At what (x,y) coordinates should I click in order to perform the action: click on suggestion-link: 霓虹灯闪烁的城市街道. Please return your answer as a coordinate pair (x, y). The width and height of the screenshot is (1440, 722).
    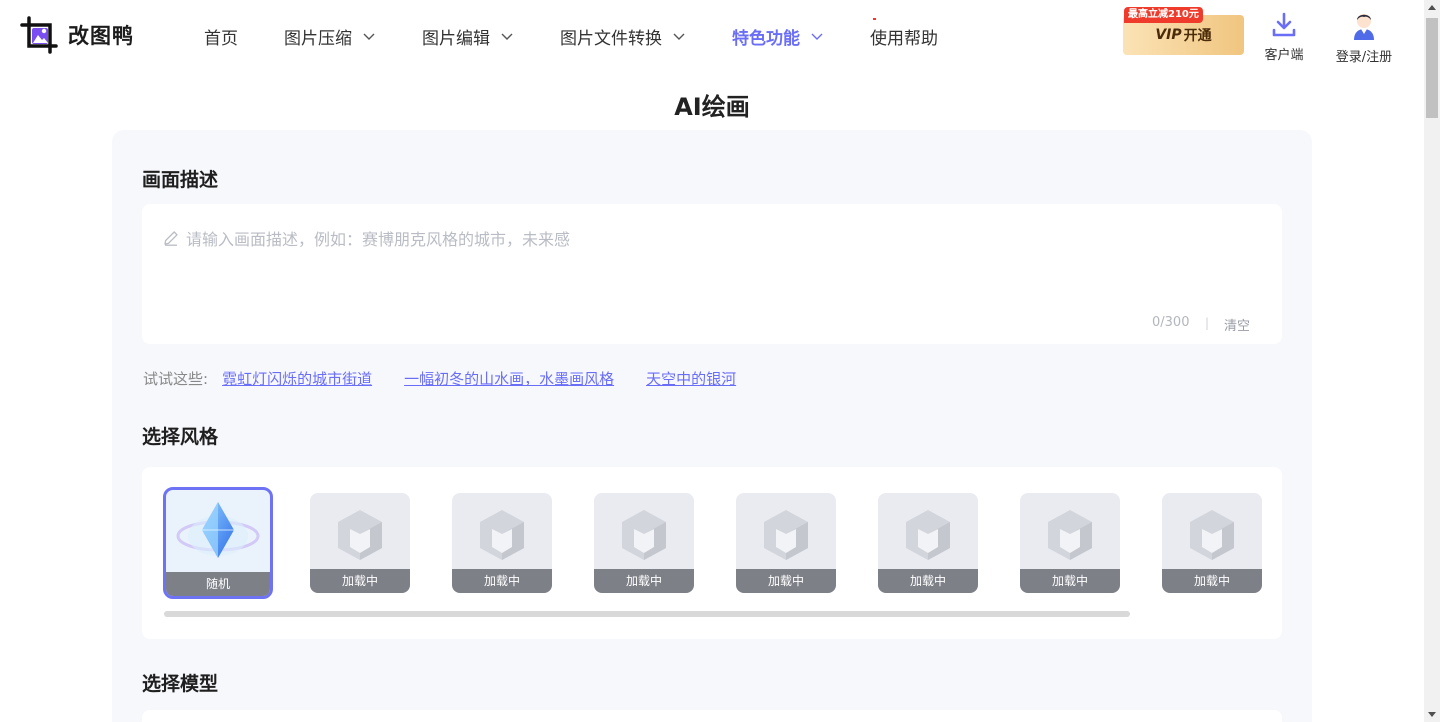
    Looking at the image, I should click on (297, 378).